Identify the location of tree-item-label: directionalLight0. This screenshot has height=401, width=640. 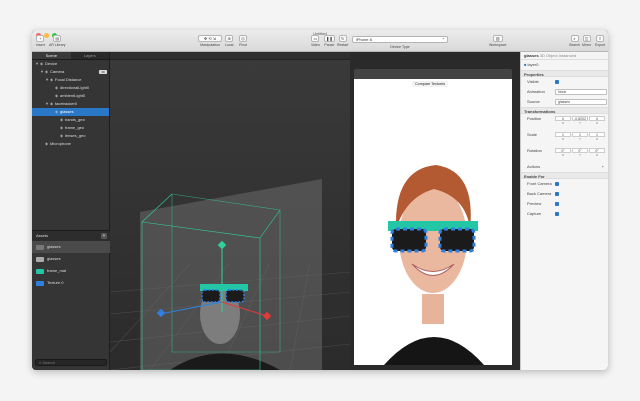
(75, 87).